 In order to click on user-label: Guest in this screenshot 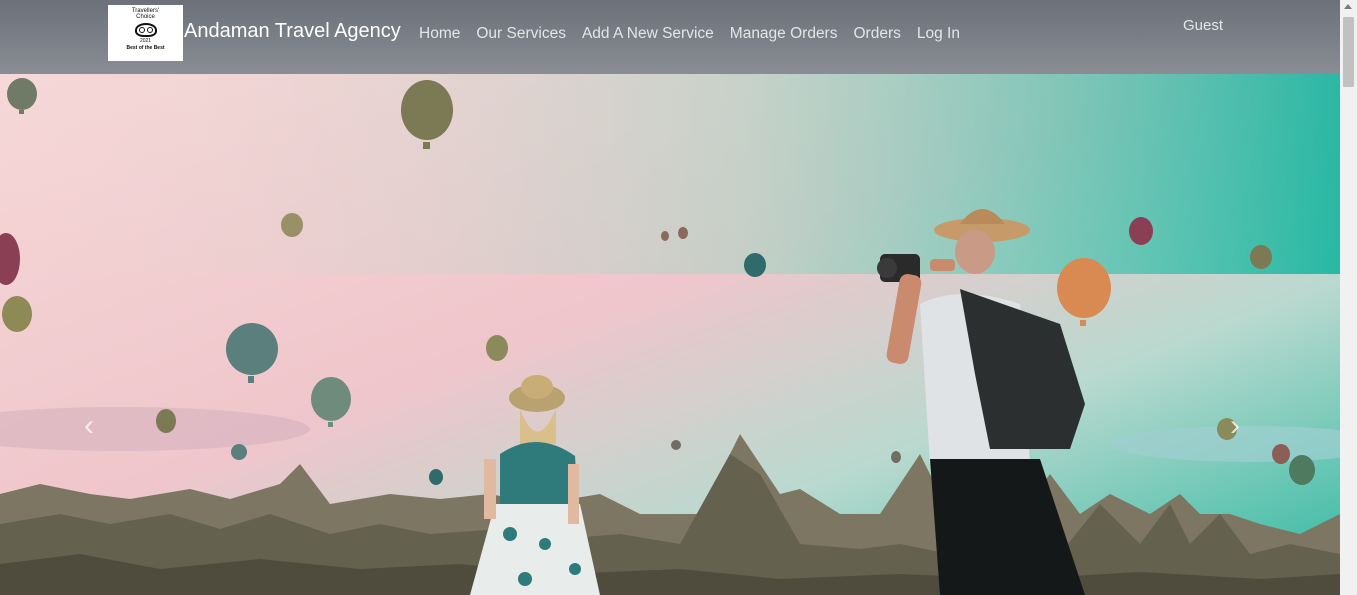, I will do `click(1203, 25)`.